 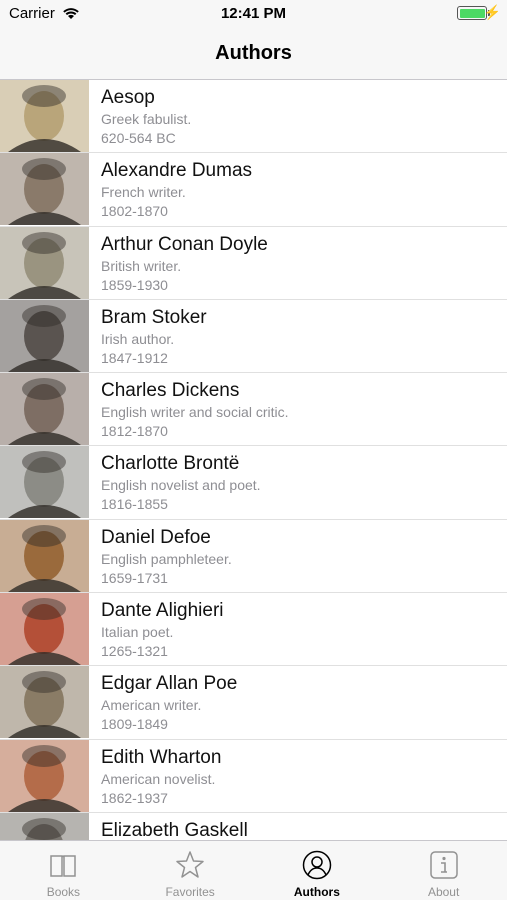 What do you see at coordinates (161, 757) in the screenshot?
I see `author-name: Edith Wharton` at bounding box center [161, 757].